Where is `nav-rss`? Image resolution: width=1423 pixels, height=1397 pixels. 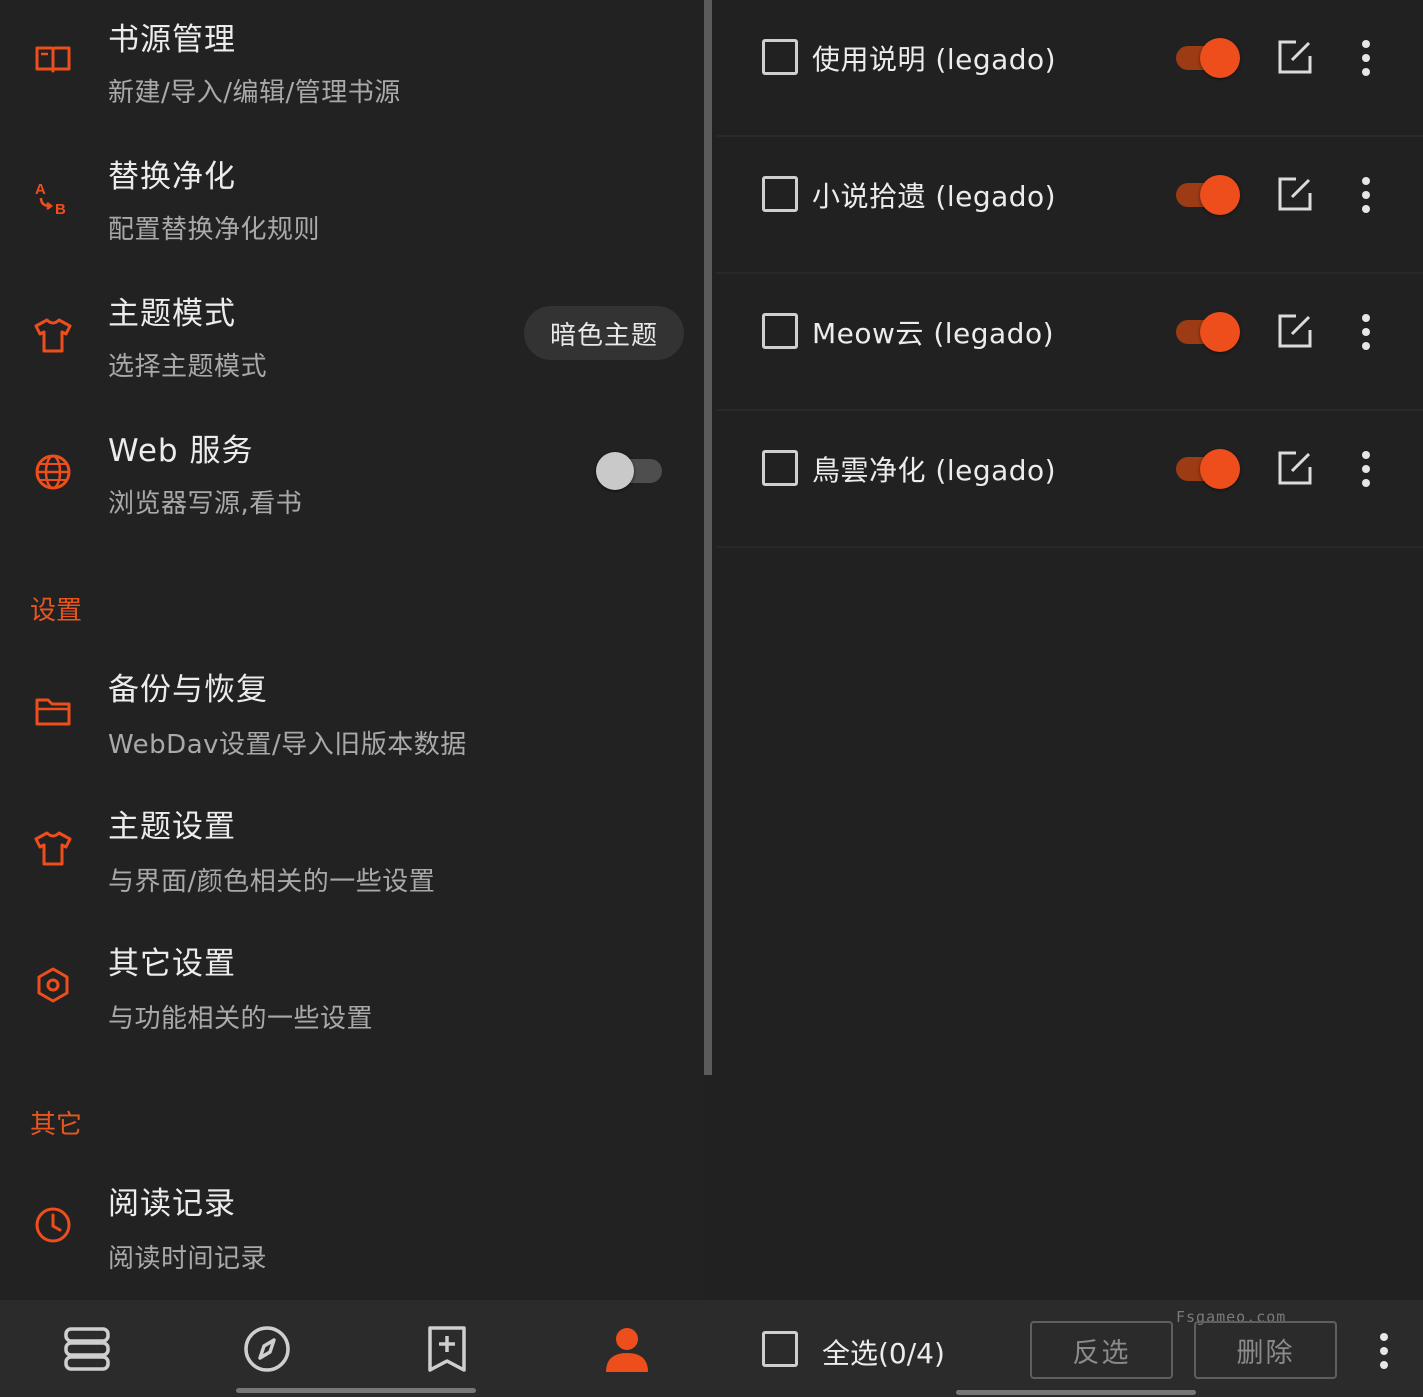 nav-rss is located at coordinates (447, 1349).